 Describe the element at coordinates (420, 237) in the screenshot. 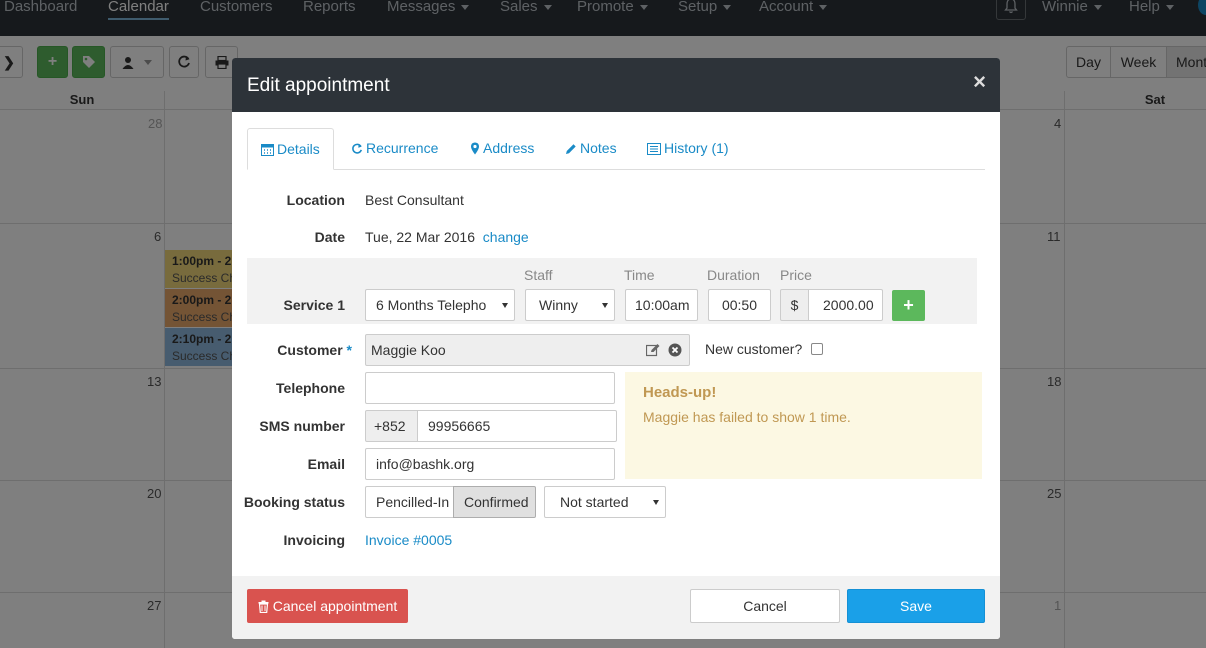

I see `date-text: Tue, 22 Mar 2016` at that location.